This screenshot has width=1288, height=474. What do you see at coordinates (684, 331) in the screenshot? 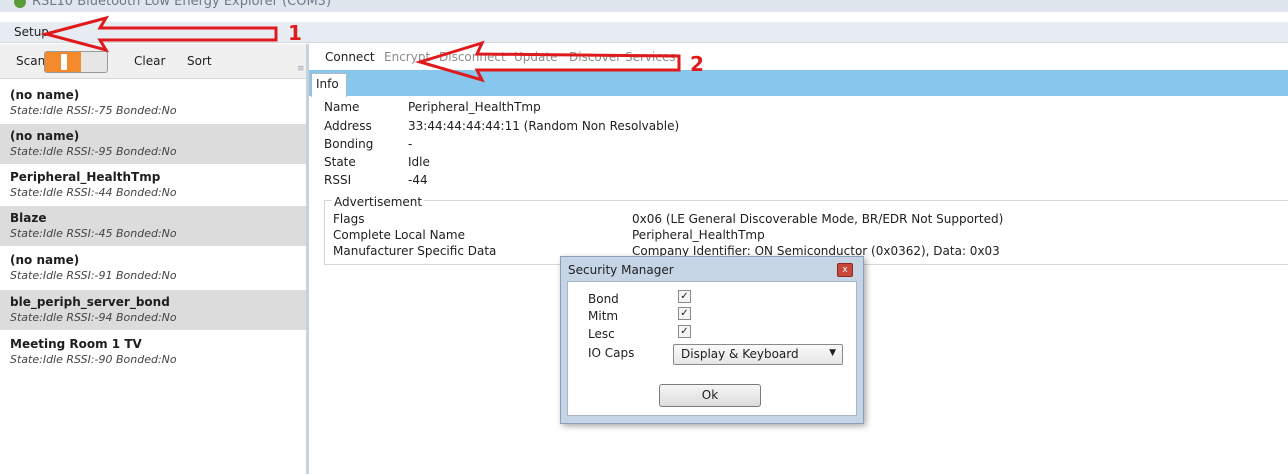
I see `lesc-checkbox: ✓` at bounding box center [684, 331].